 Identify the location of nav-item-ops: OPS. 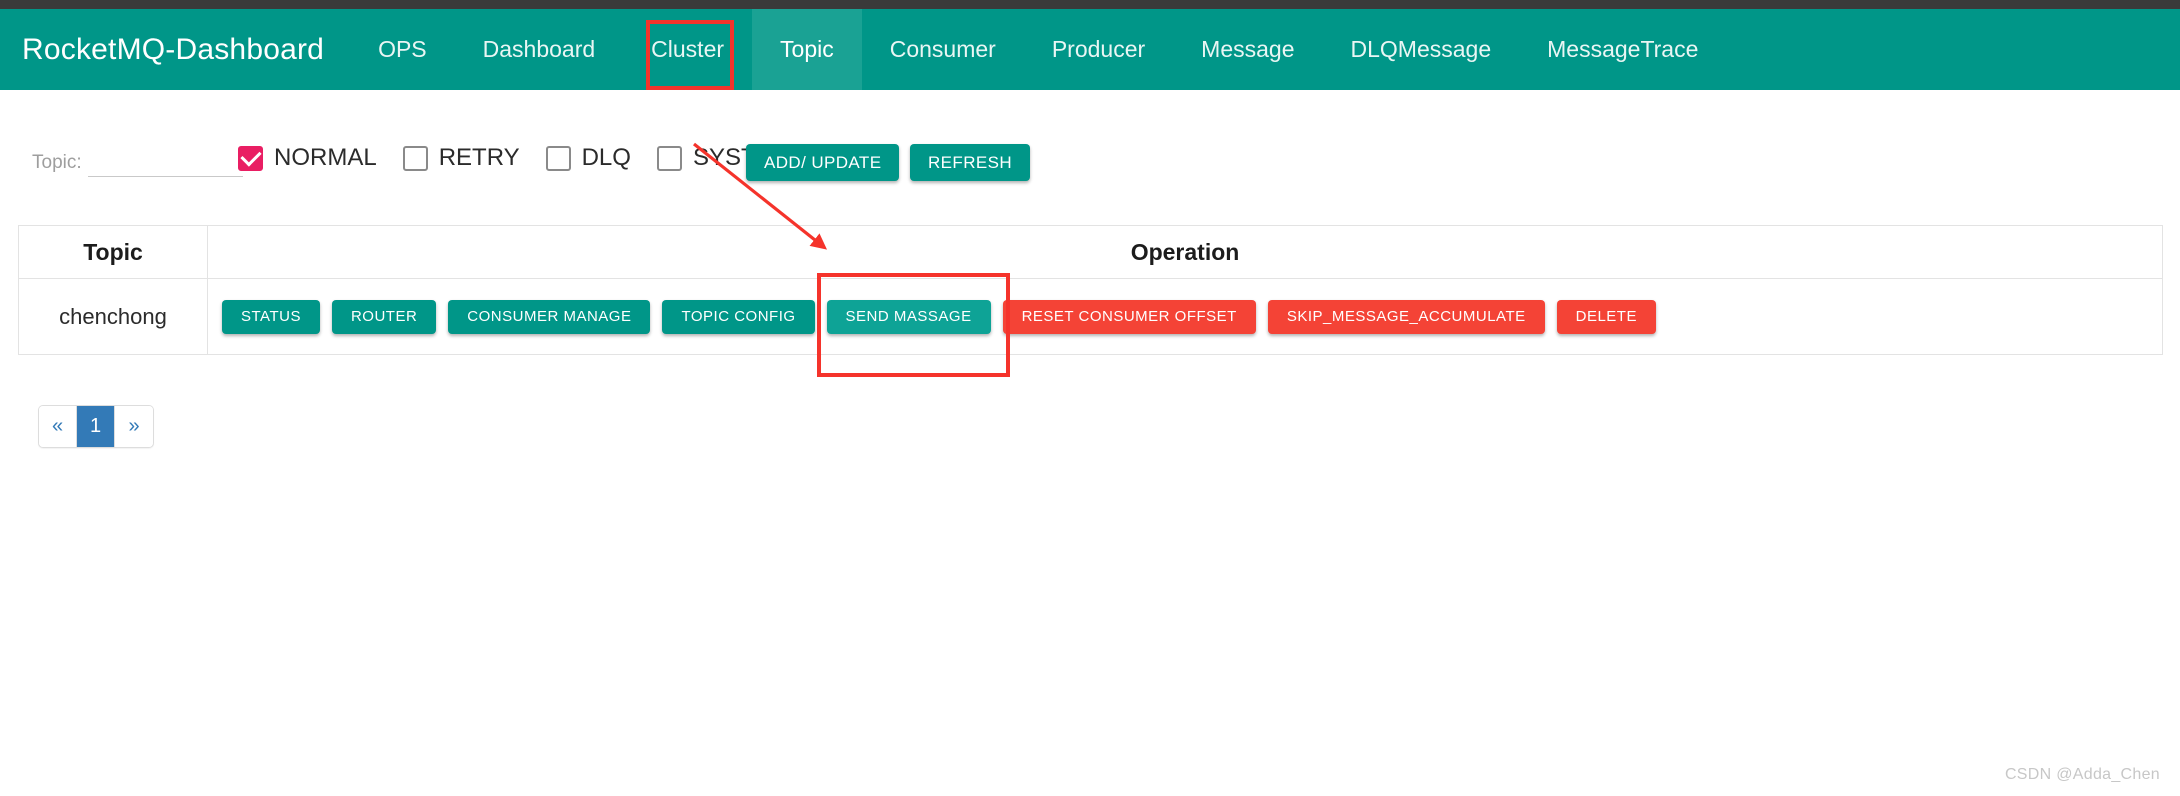
(402, 49).